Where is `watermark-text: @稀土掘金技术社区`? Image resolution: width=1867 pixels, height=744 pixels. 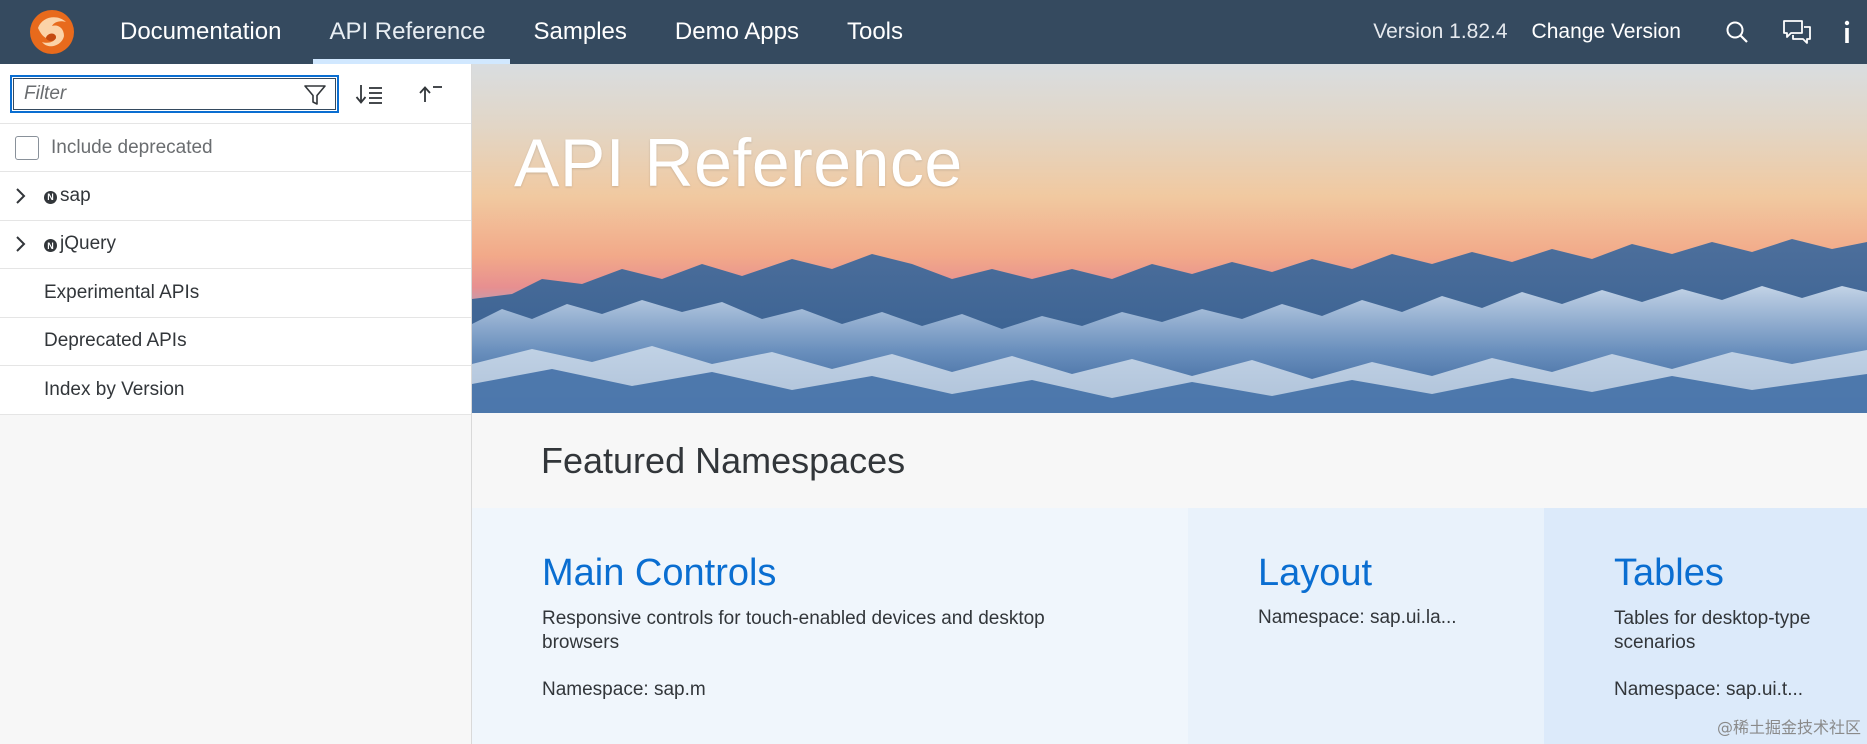
watermark-text: @稀土掘金技术社区 is located at coordinates (1788, 727).